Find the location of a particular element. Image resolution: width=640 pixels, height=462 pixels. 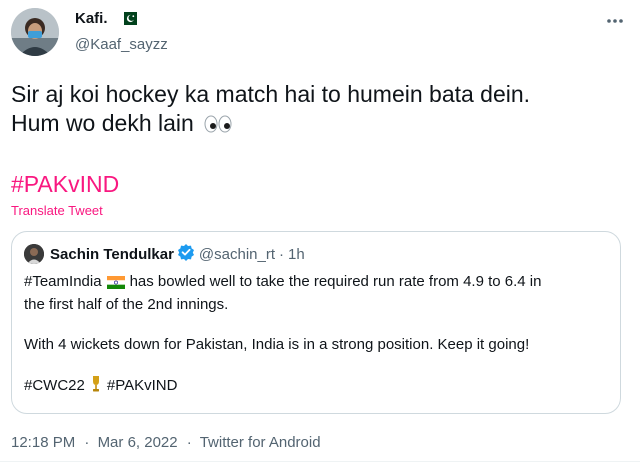

quoted-author-handle: @sachin_rt is located at coordinates (237, 254).